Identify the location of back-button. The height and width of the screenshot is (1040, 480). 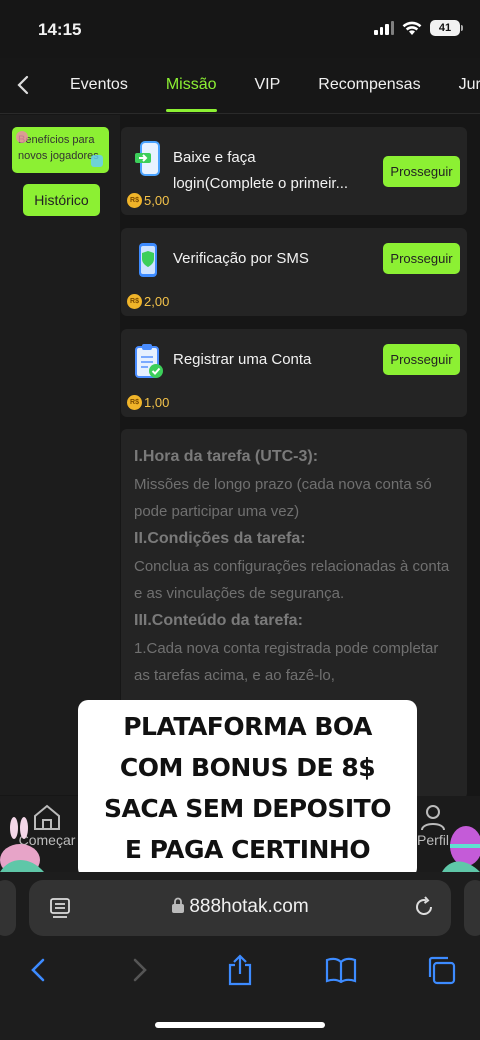
(23, 85).